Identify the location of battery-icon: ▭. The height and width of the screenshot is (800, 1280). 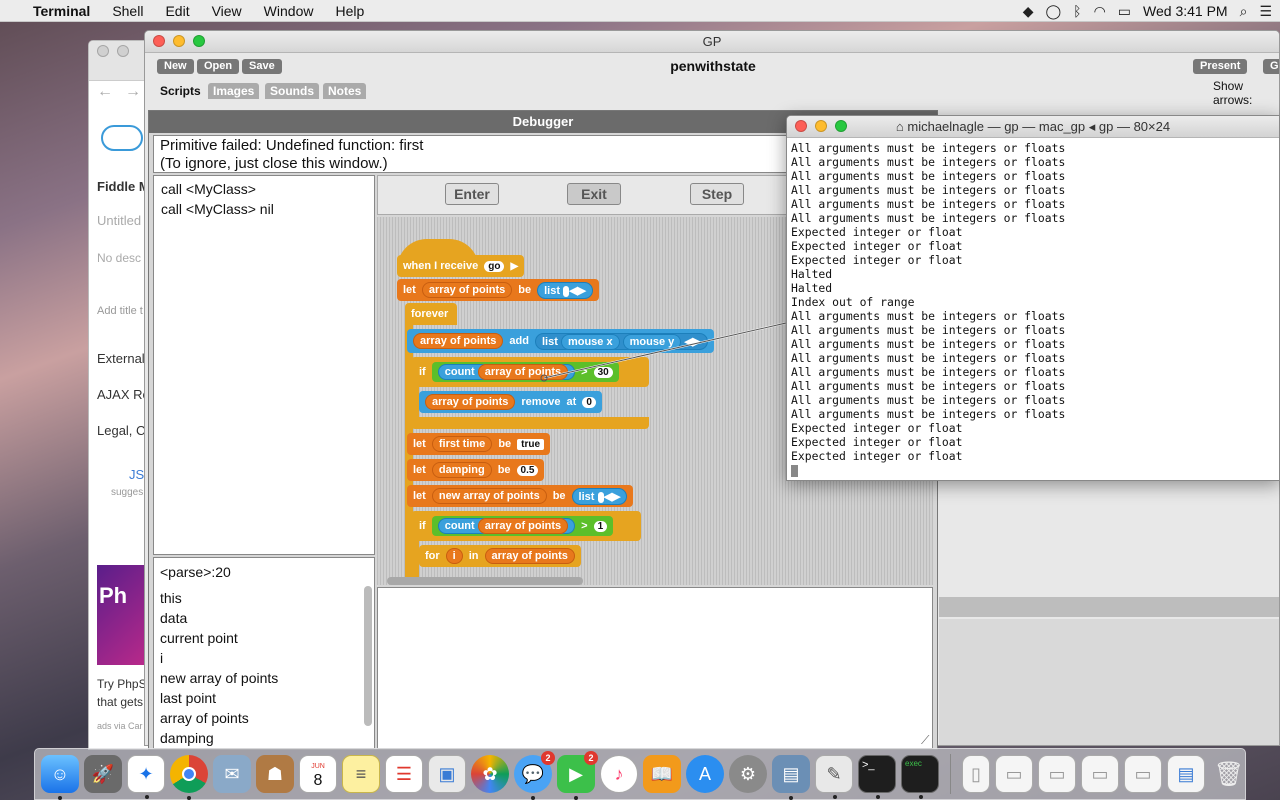
(1124, 11).